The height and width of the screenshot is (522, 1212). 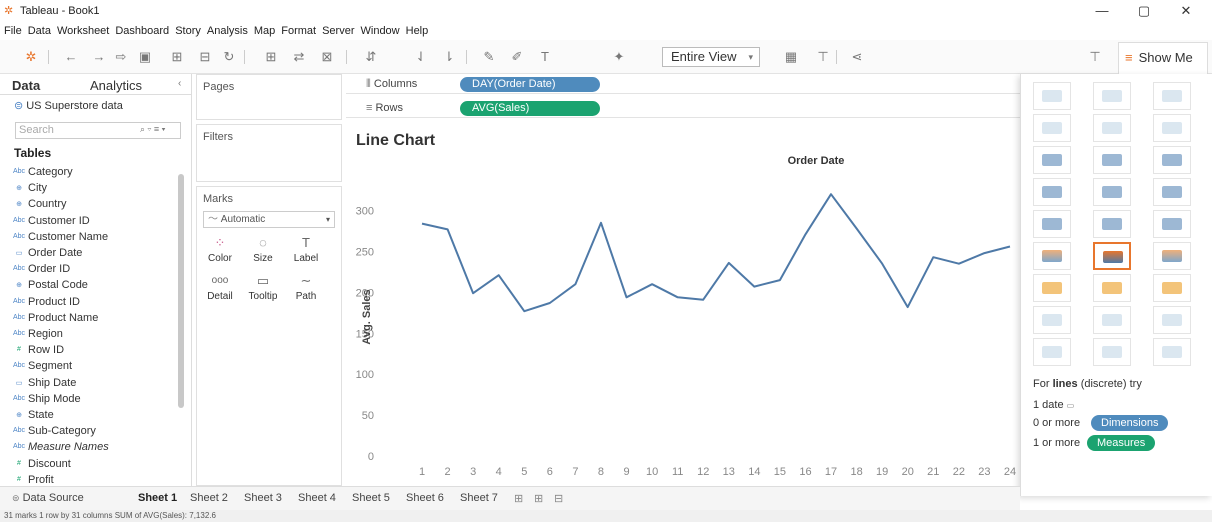 What do you see at coordinates (205, 57) in the screenshot?
I see `new-sheet-icon: ⊟` at bounding box center [205, 57].